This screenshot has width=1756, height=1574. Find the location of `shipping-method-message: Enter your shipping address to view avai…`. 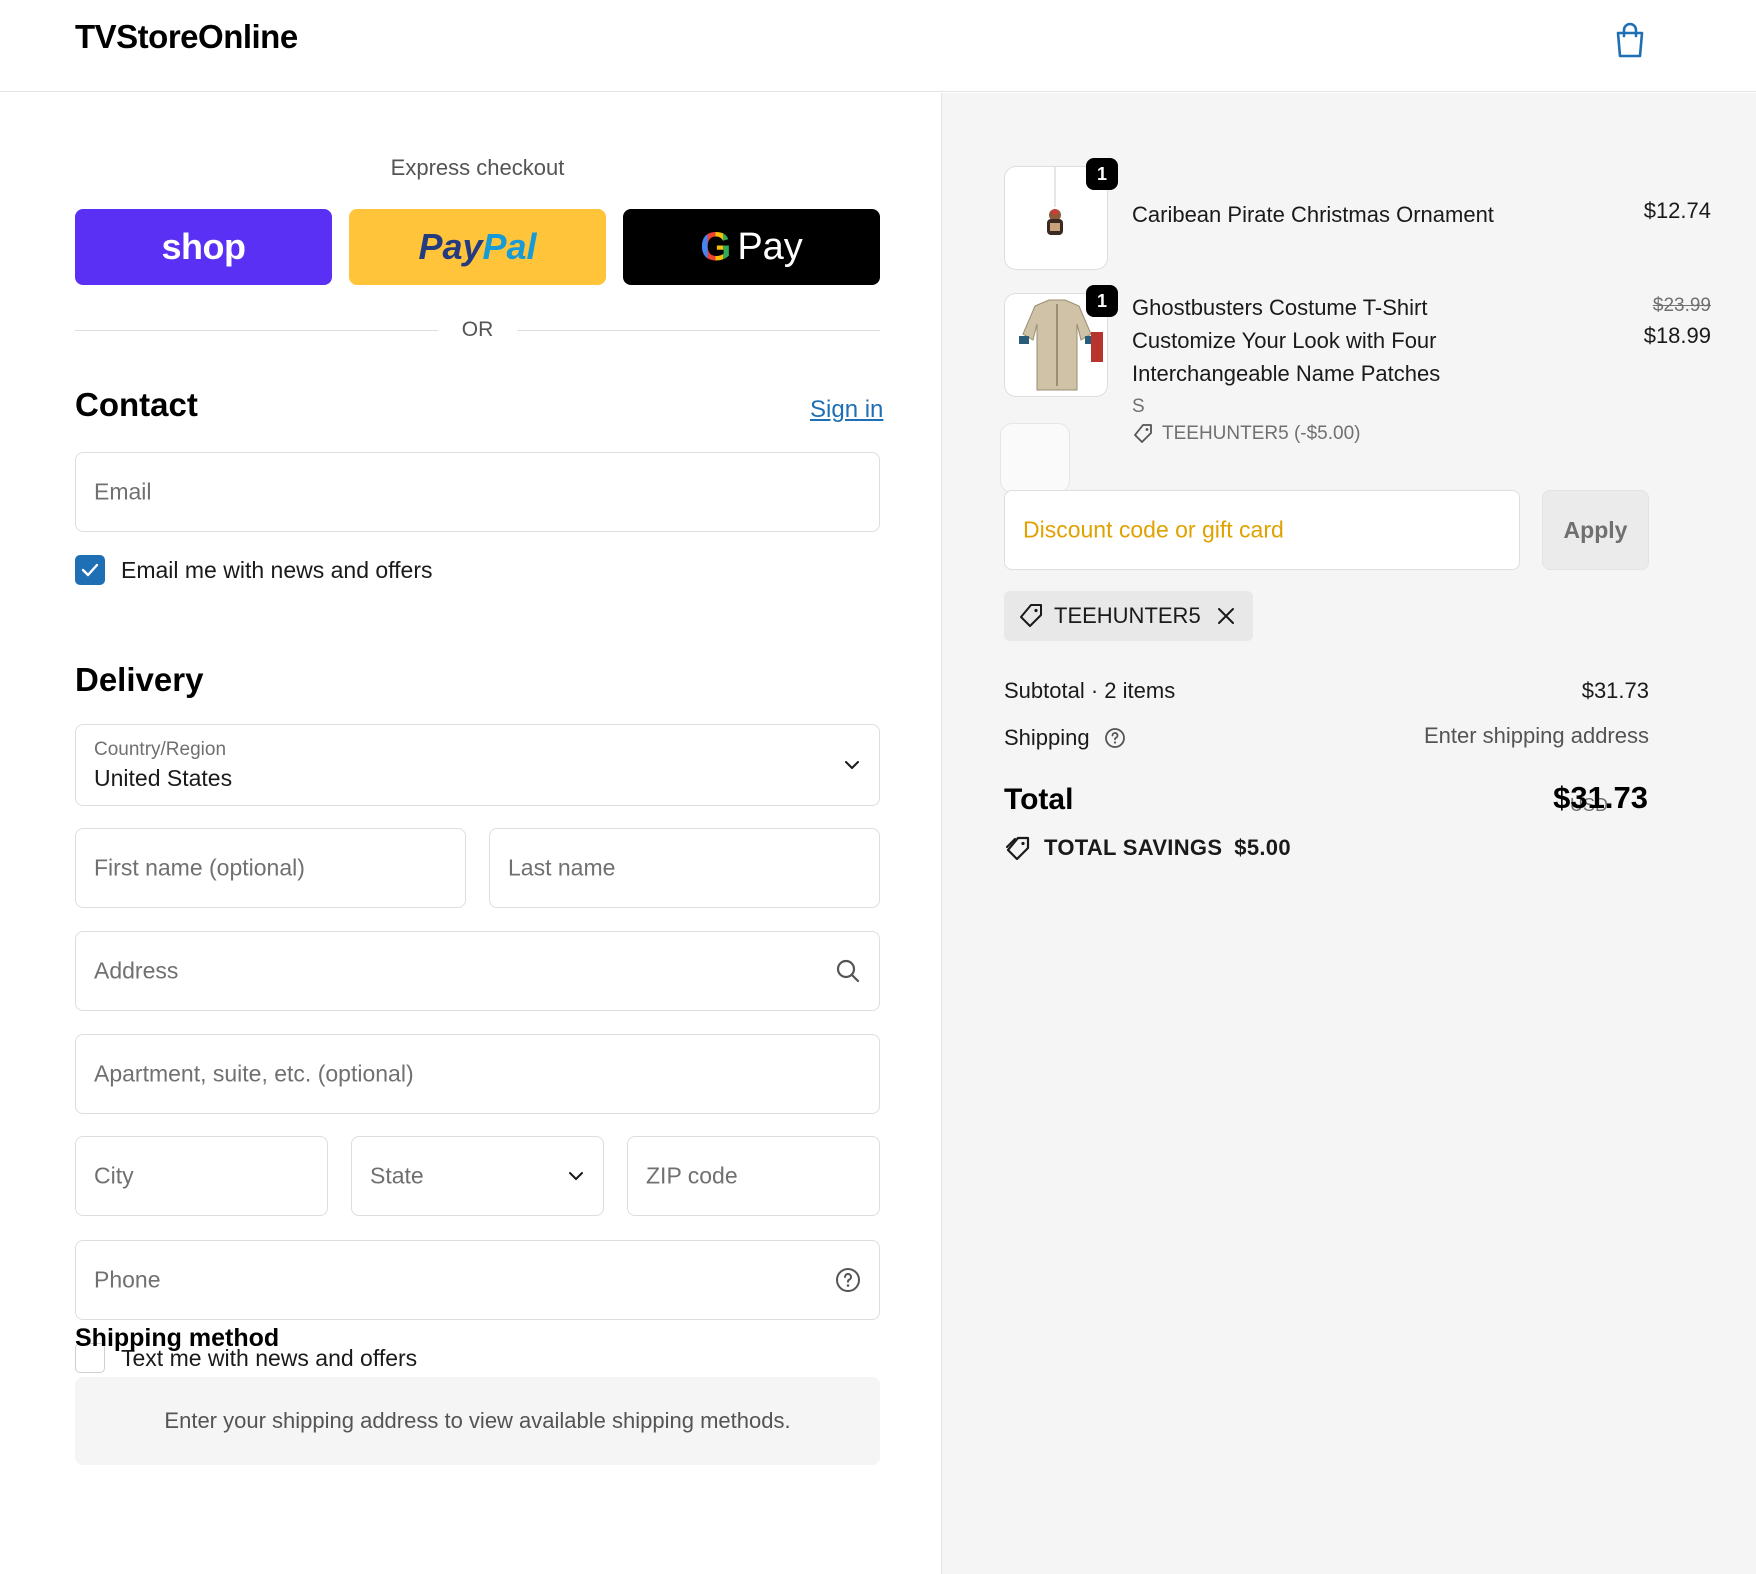

shipping-method-message: Enter your shipping address to view avai… is located at coordinates (477, 1421).